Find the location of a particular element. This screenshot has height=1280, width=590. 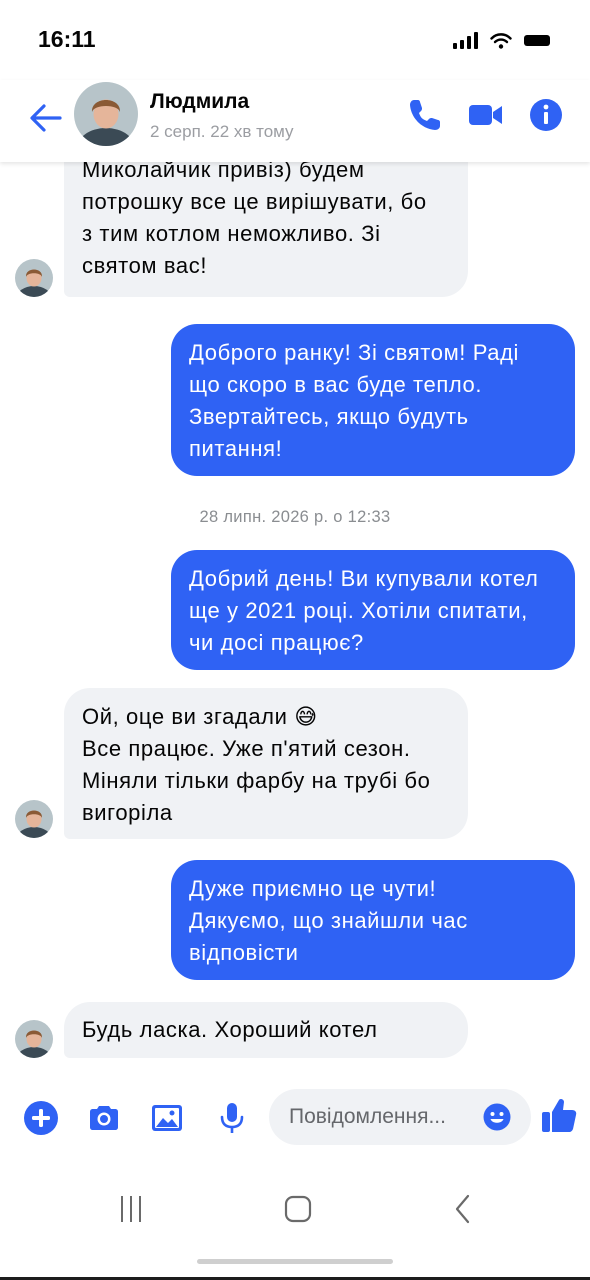

signal-icon is located at coordinates (465, 40).